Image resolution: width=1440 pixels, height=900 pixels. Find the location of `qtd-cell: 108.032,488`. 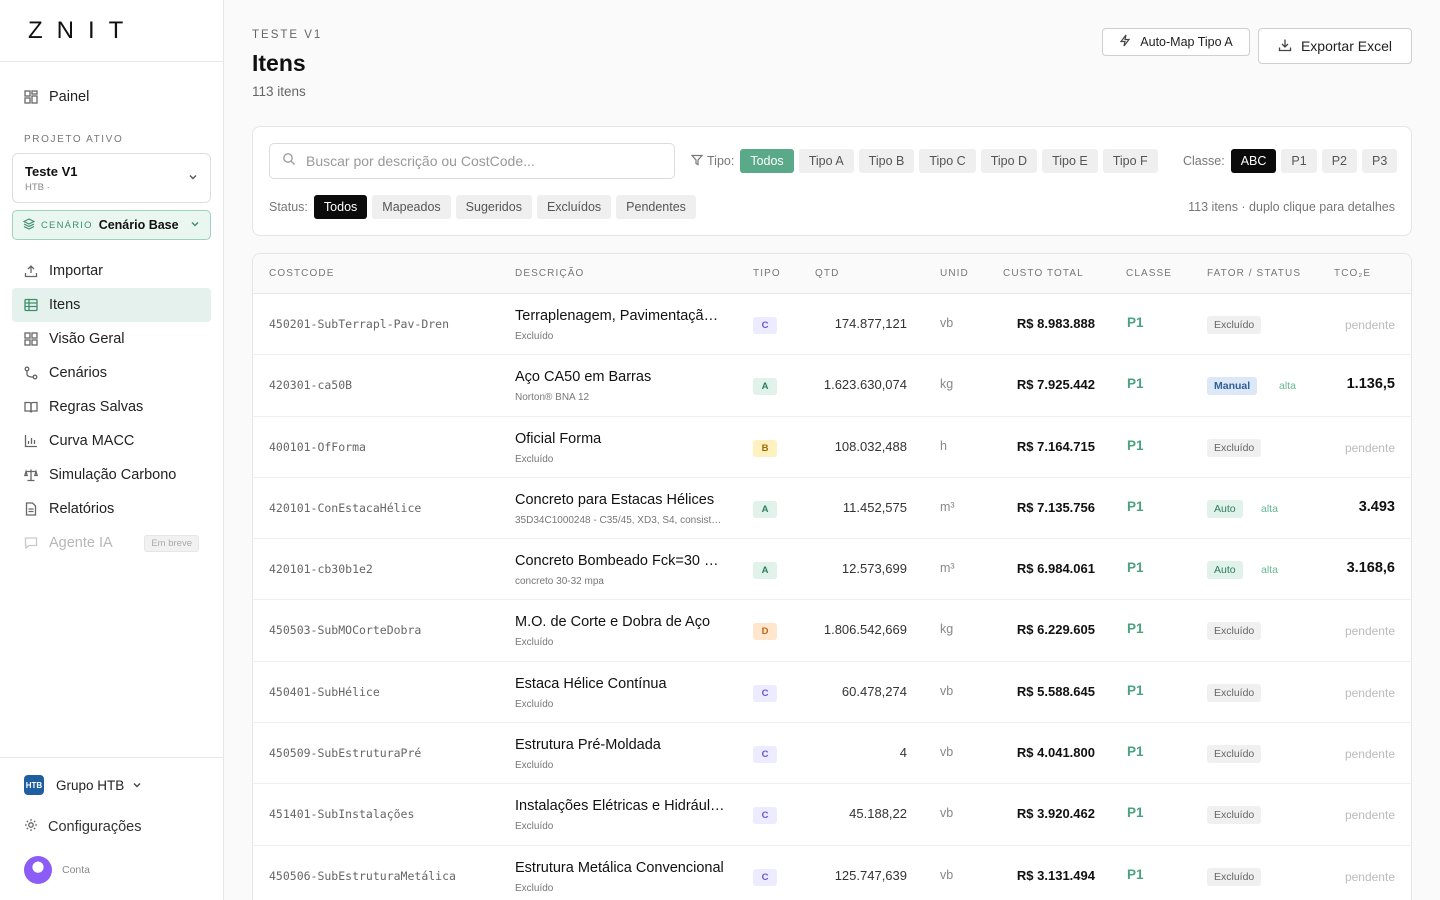

qtd-cell: 108.032,488 is located at coordinates (870, 446).